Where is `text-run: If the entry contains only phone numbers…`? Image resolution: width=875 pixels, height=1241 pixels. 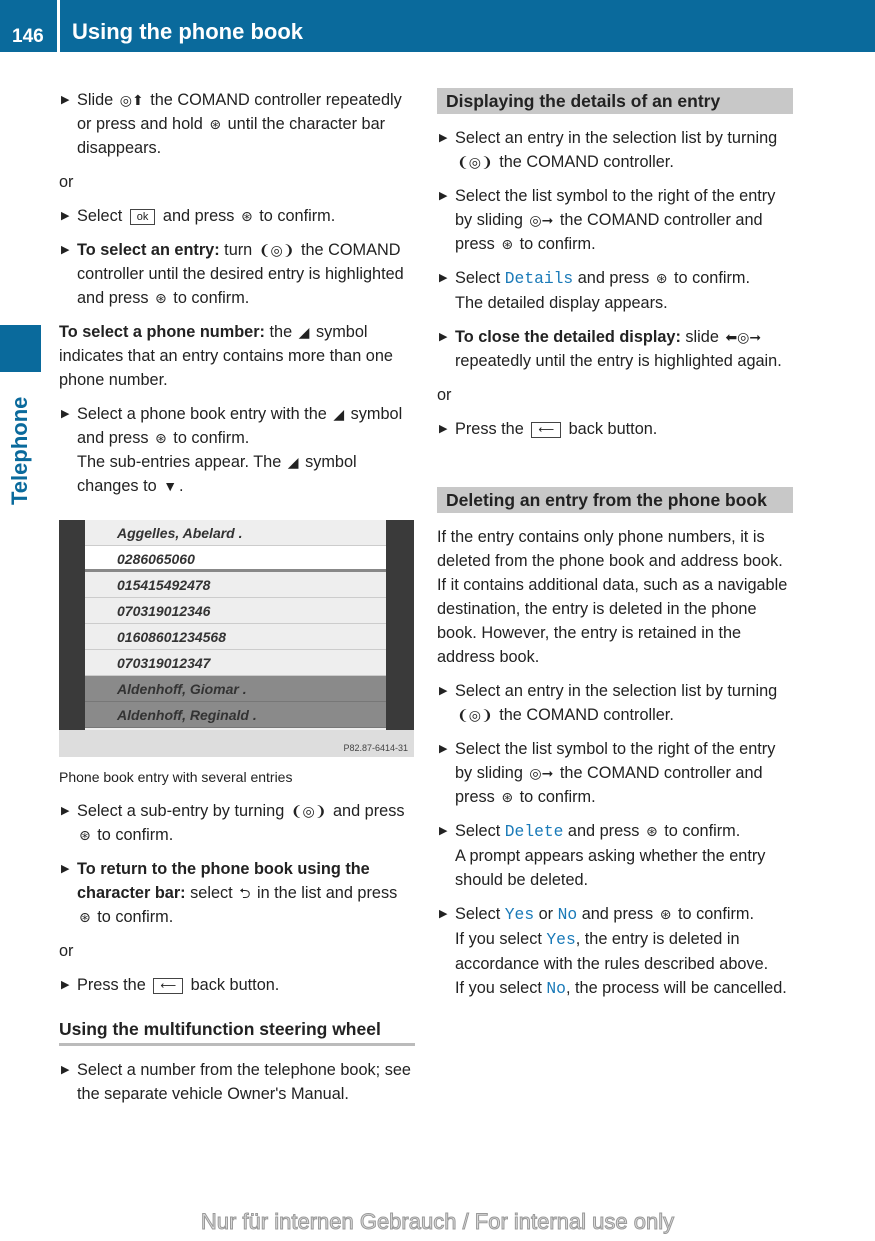 text-run: If the entry contains only phone numbers… is located at coordinates (610, 549).